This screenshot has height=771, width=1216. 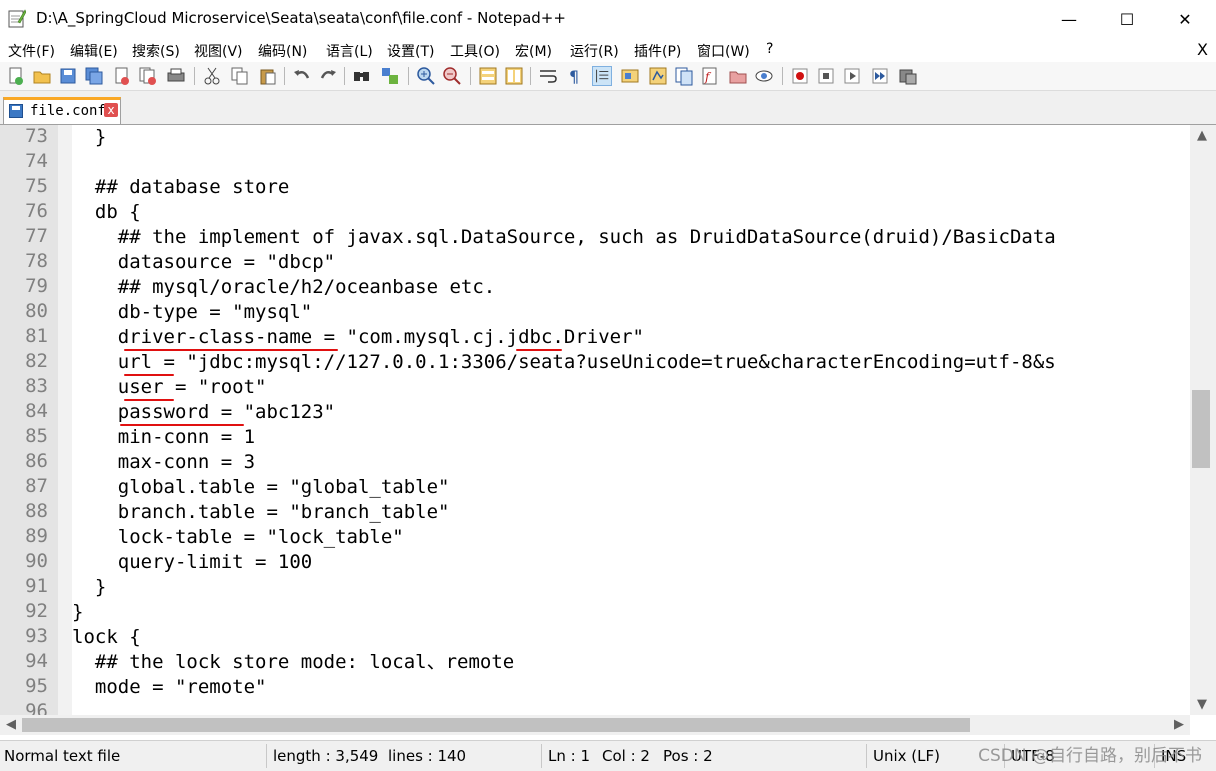 I want to click on zoom-in-icon, so click(x=426, y=76).